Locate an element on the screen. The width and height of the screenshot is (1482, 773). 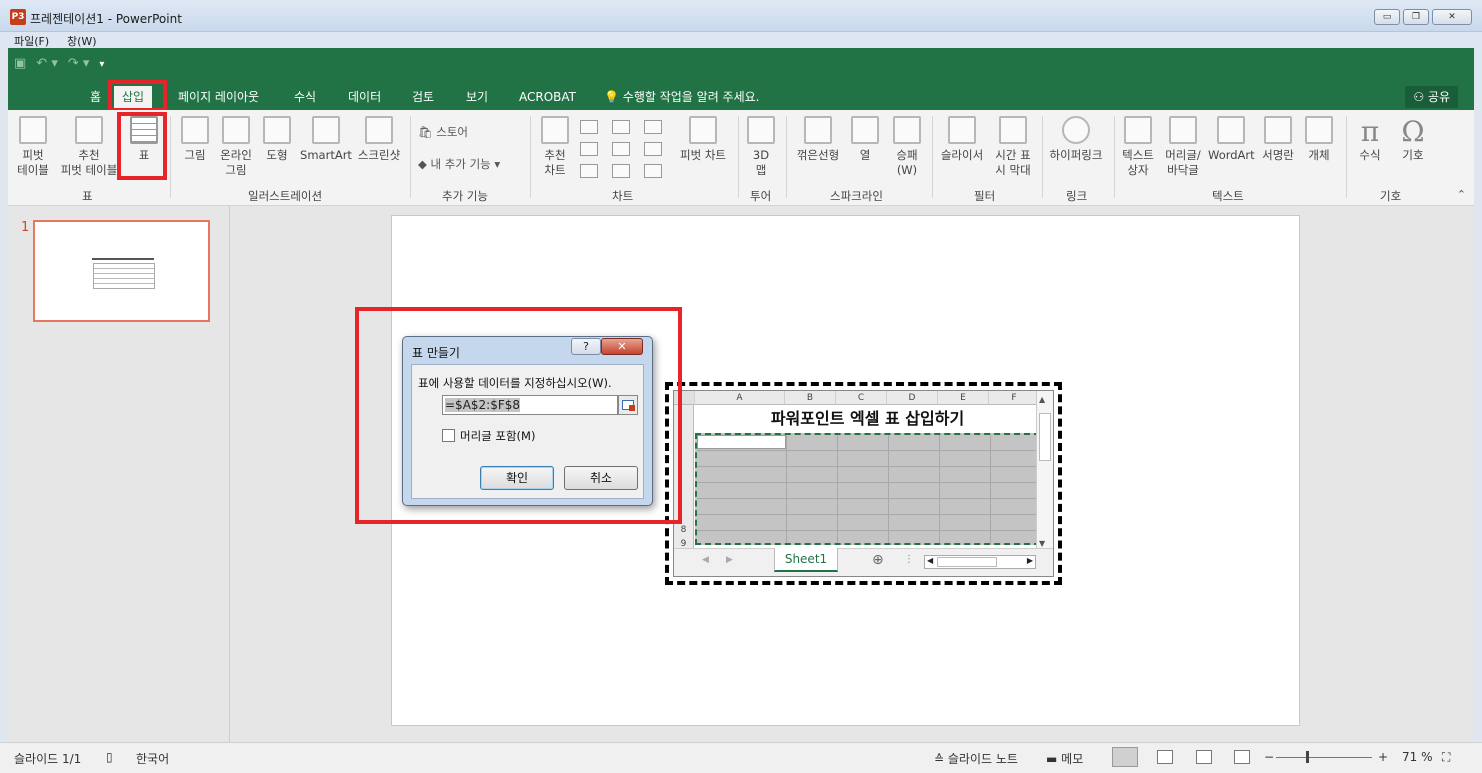
restore-button: ❐ is located at coordinates (1416, 17).